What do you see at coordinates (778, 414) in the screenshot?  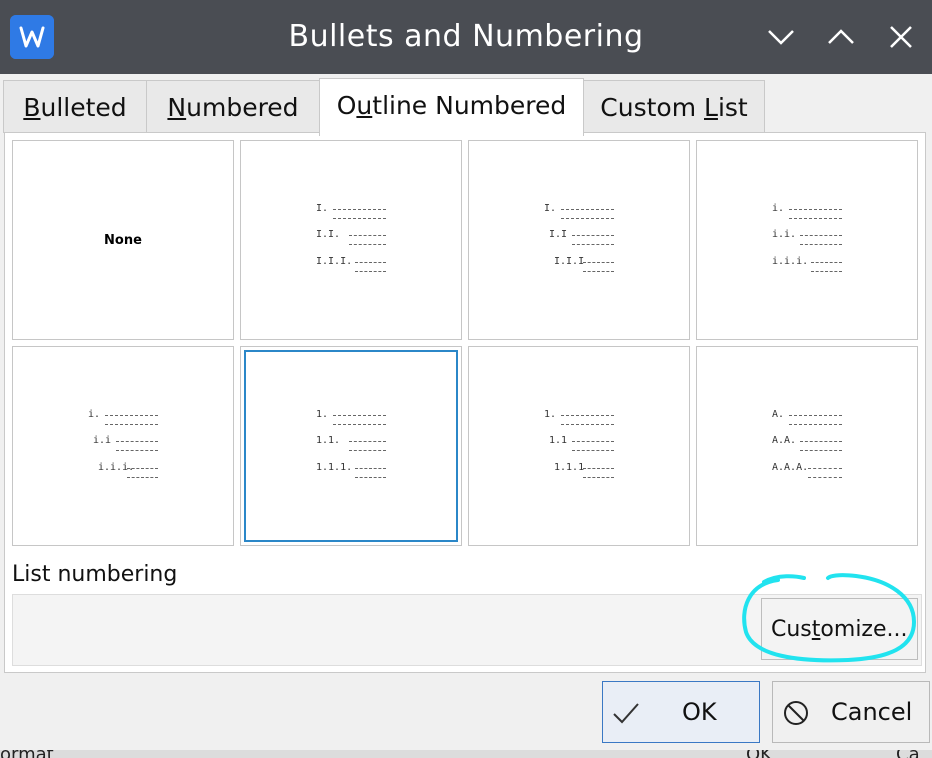 I see `level-1-marker: A.` at bounding box center [778, 414].